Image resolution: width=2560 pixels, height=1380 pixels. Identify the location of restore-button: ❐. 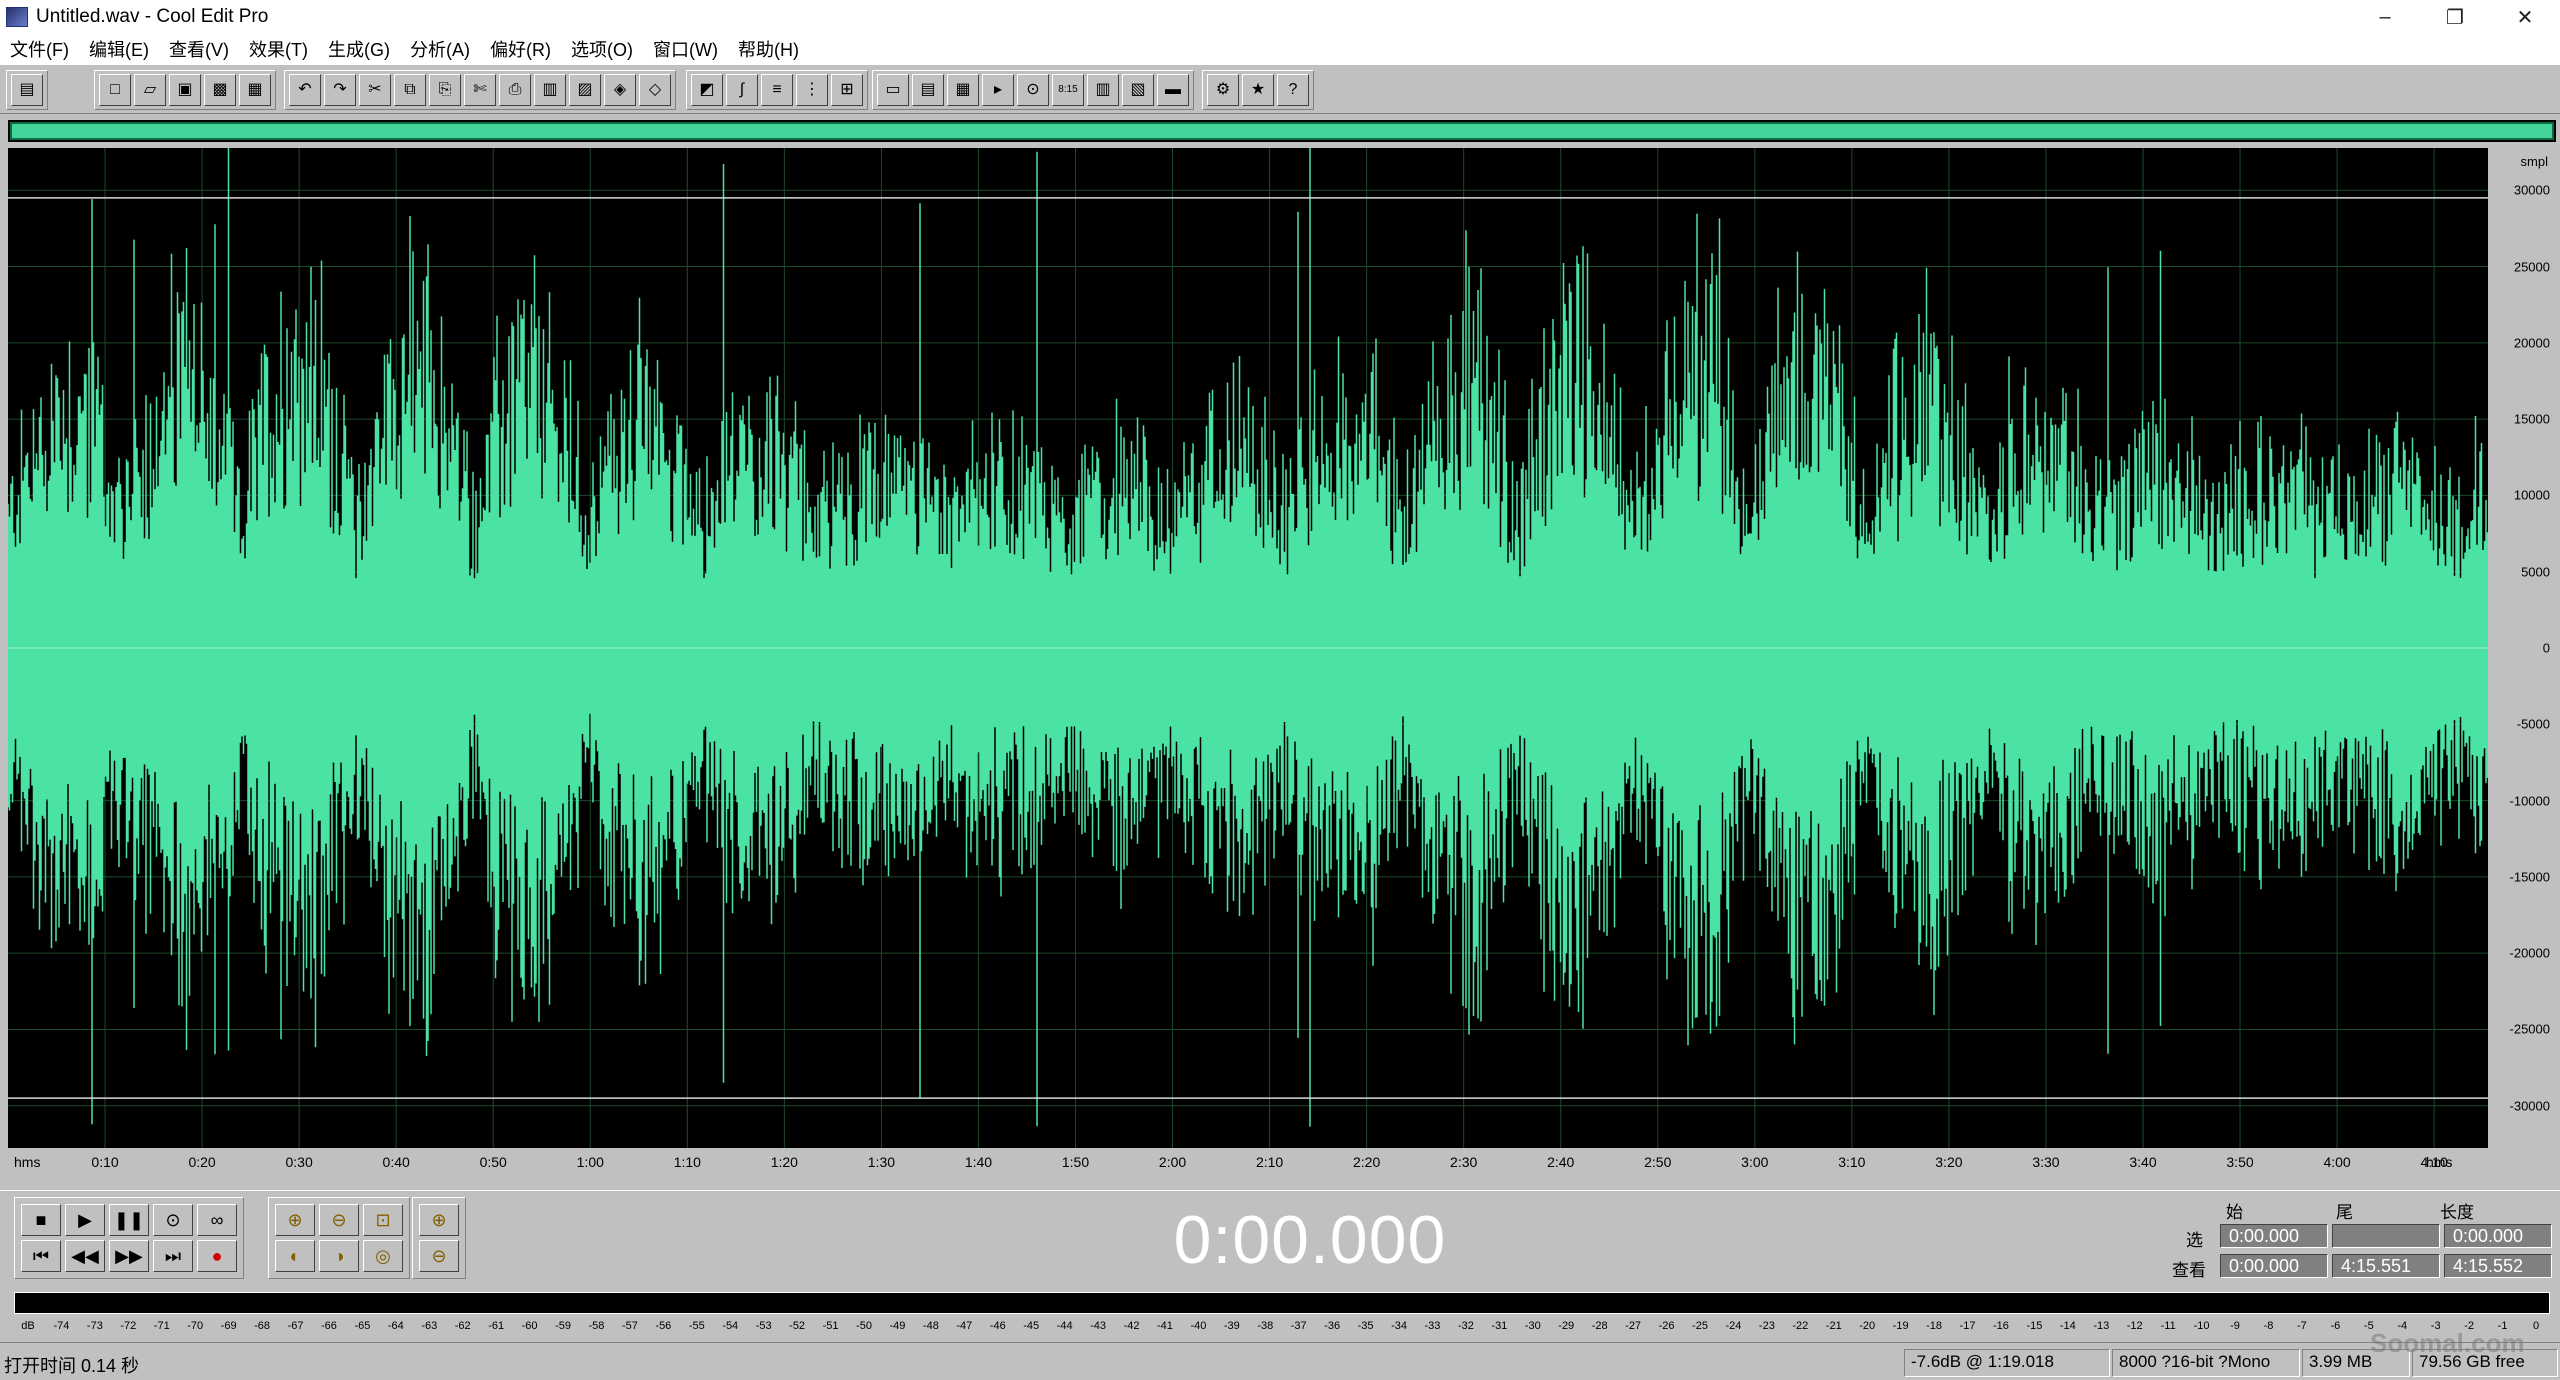
(2455, 17).